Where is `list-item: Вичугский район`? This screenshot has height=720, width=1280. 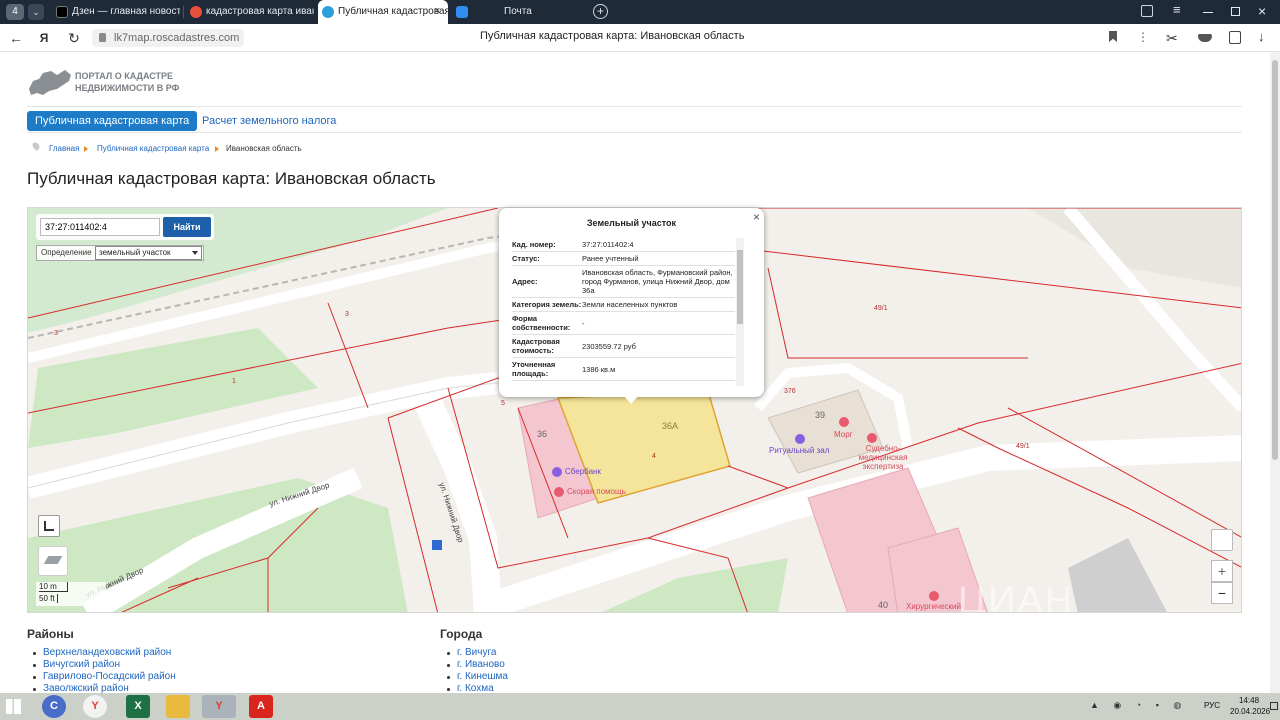
list-item: Вичугский район is located at coordinates (101, 665).